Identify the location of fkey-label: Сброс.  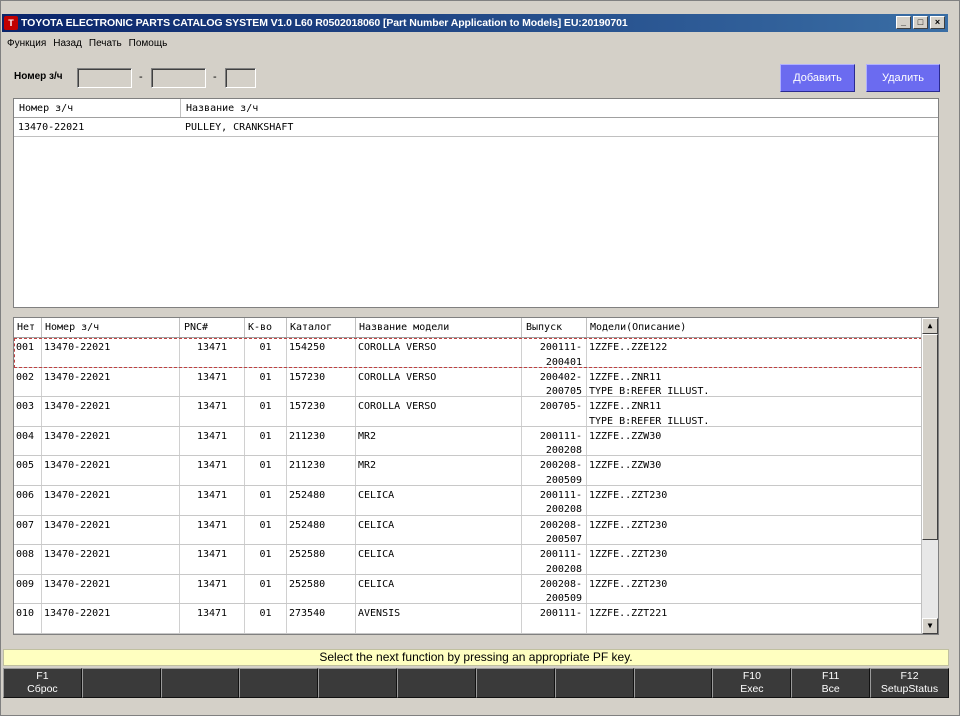
(42, 689).